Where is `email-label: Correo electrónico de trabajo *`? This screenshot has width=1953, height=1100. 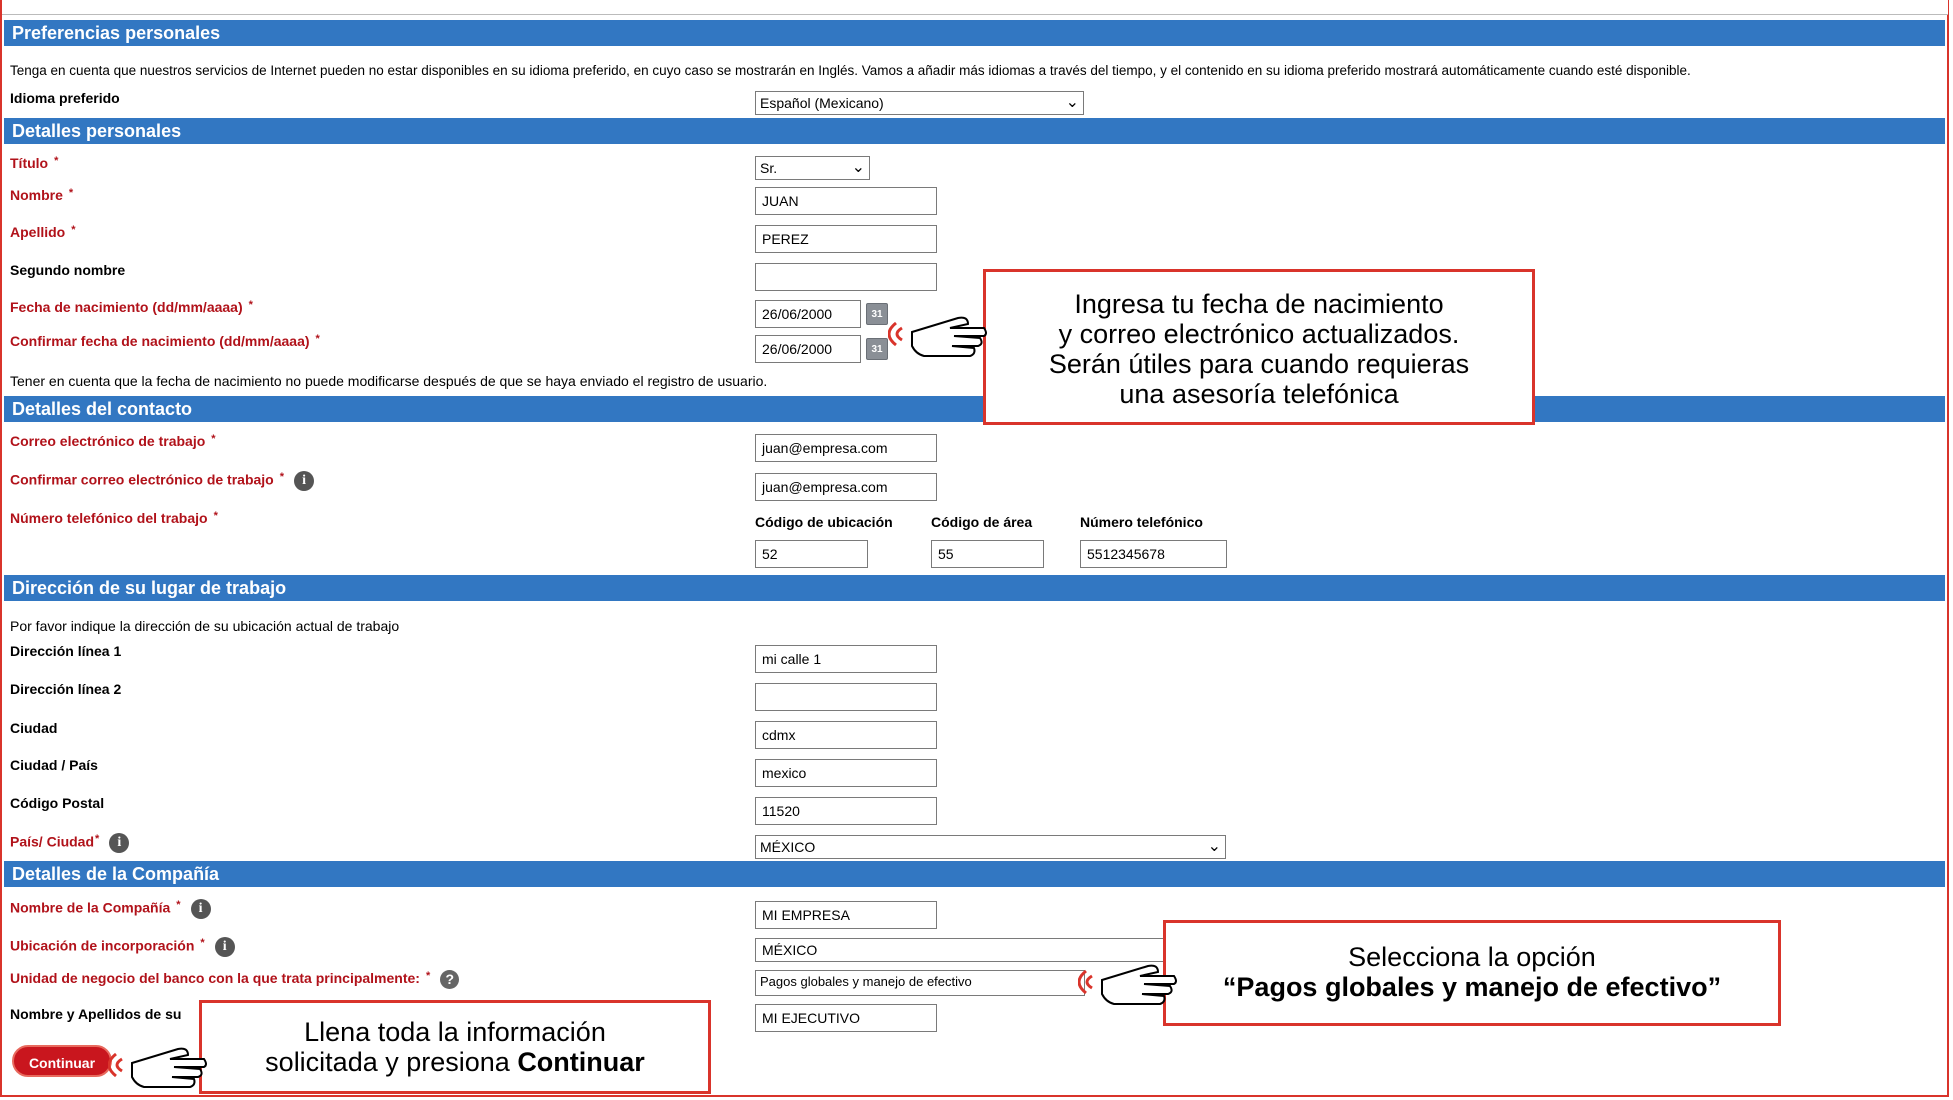
email-label: Correo electrónico de trabajo * is located at coordinates (113, 441).